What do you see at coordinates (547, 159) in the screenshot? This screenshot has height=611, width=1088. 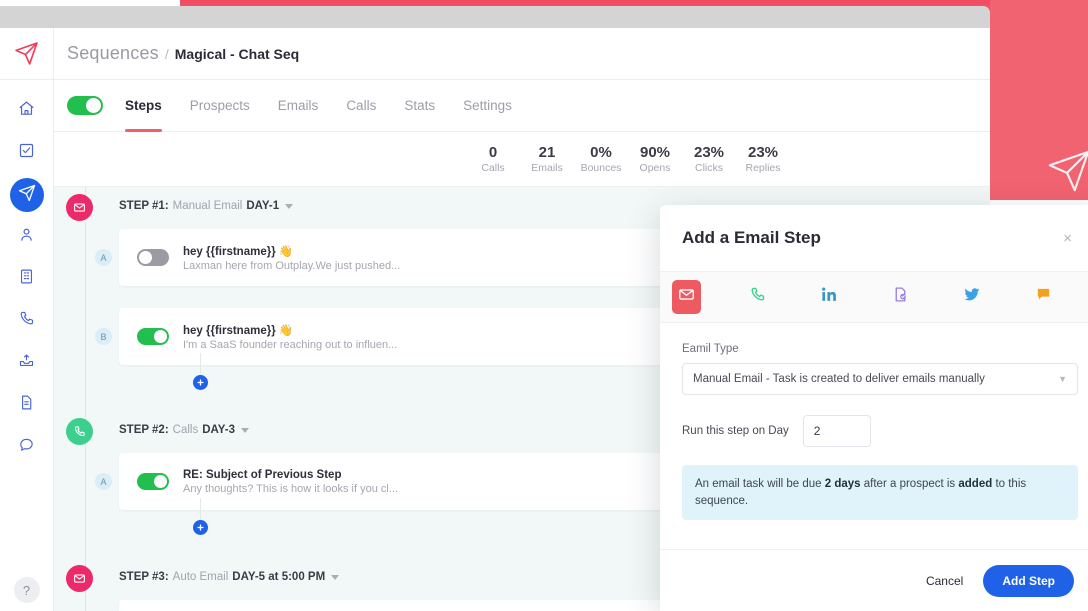 I see `stat-emails: 21 Emails` at bounding box center [547, 159].